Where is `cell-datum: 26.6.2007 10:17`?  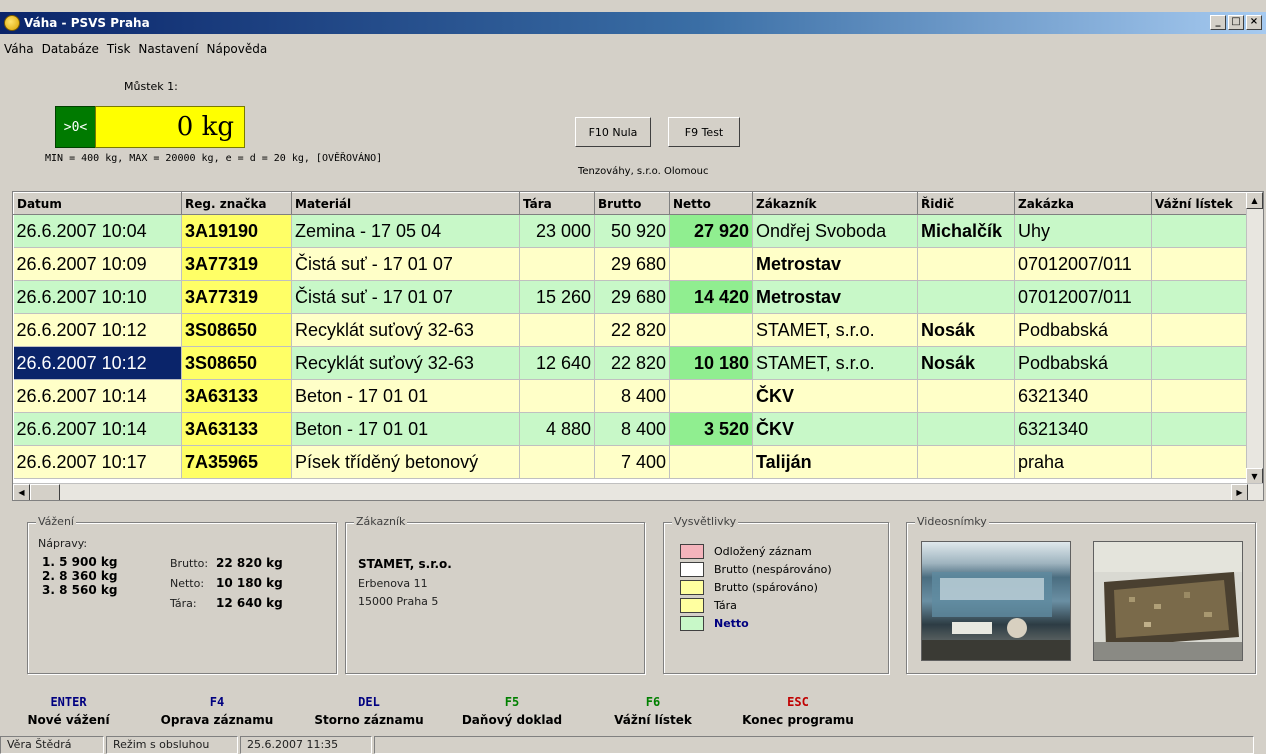
cell-datum: 26.6.2007 10:17 is located at coordinates (97, 462).